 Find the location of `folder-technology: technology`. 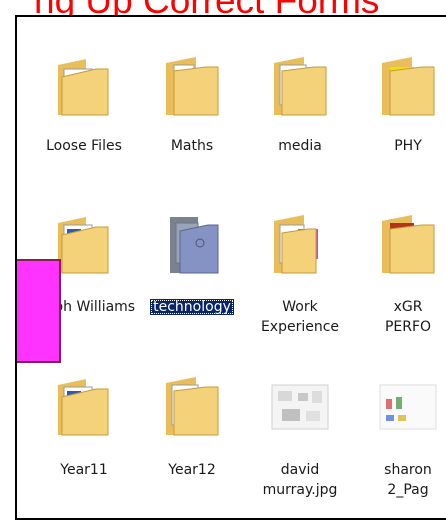

folder-technology: technology is located at coordinates (192, 268).